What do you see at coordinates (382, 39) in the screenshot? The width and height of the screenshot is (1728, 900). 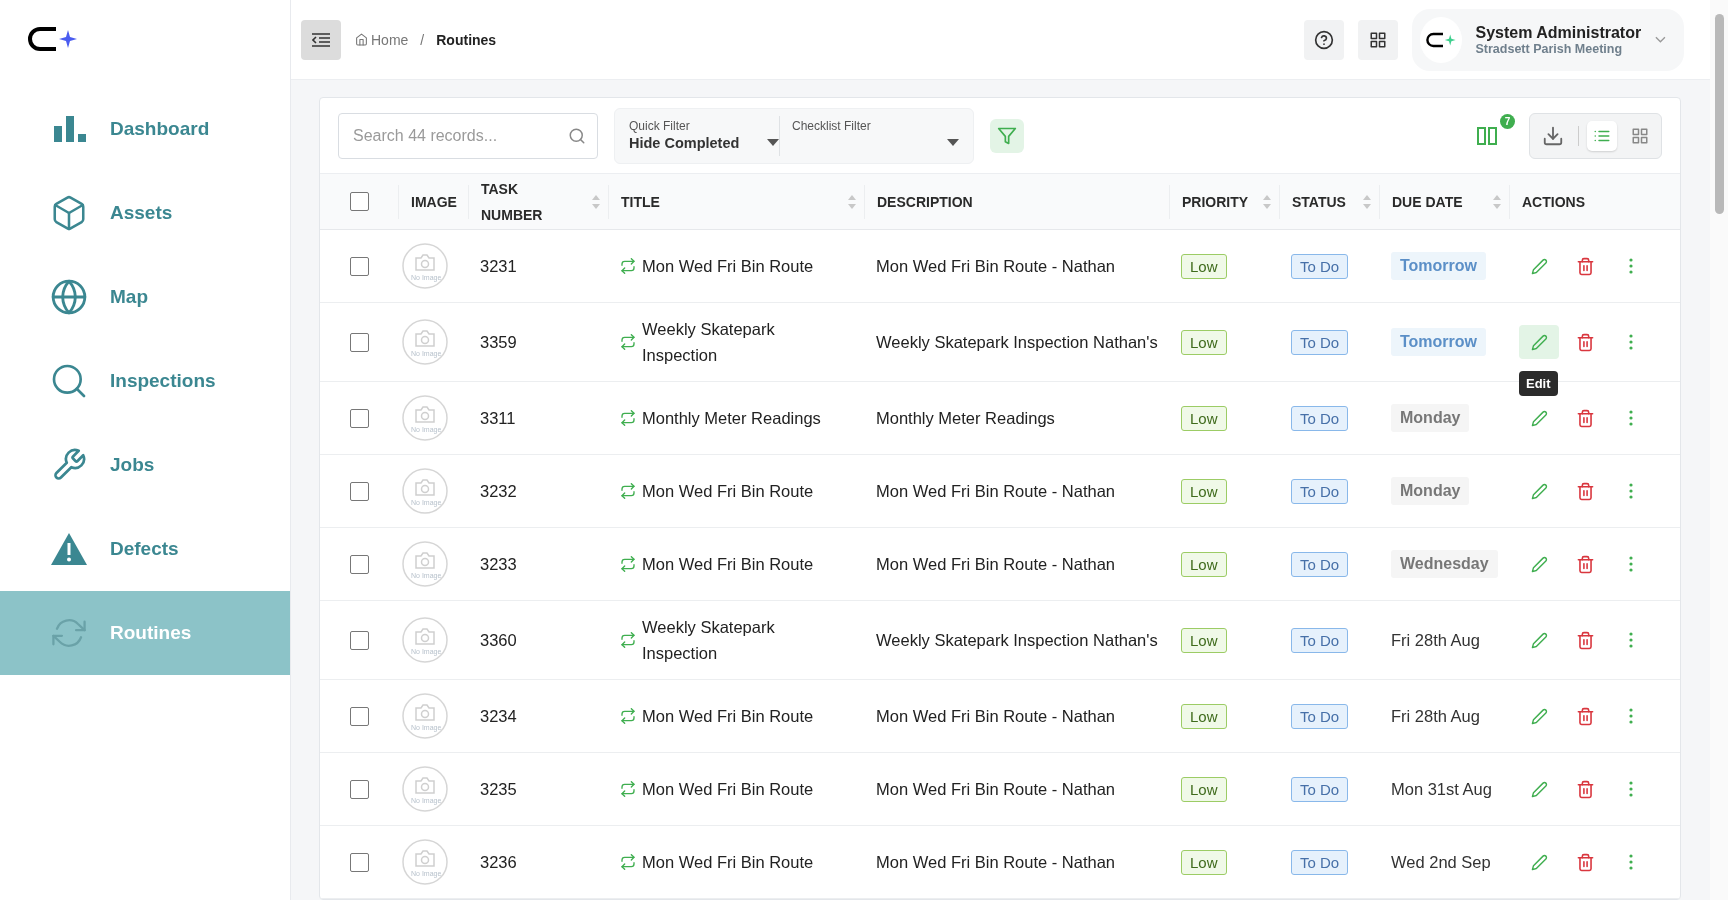 I see `breadcrumb-link: Home` at bounding box center [382, 39].